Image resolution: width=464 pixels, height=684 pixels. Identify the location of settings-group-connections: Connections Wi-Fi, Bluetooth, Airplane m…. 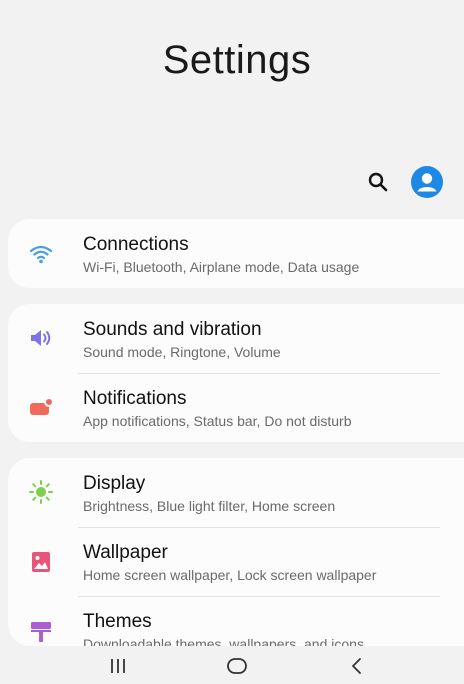
(236, 253).